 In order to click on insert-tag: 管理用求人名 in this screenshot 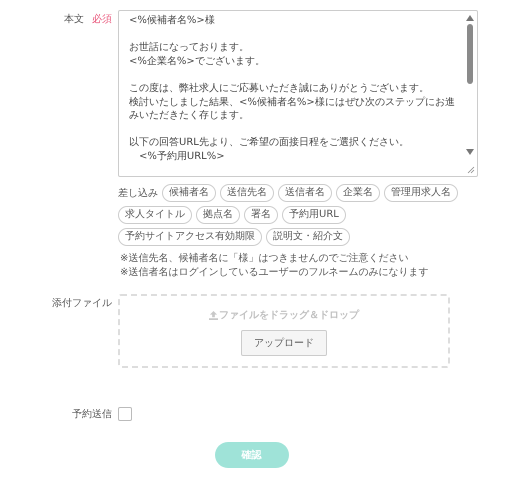, I will do `click(421, 193)`.